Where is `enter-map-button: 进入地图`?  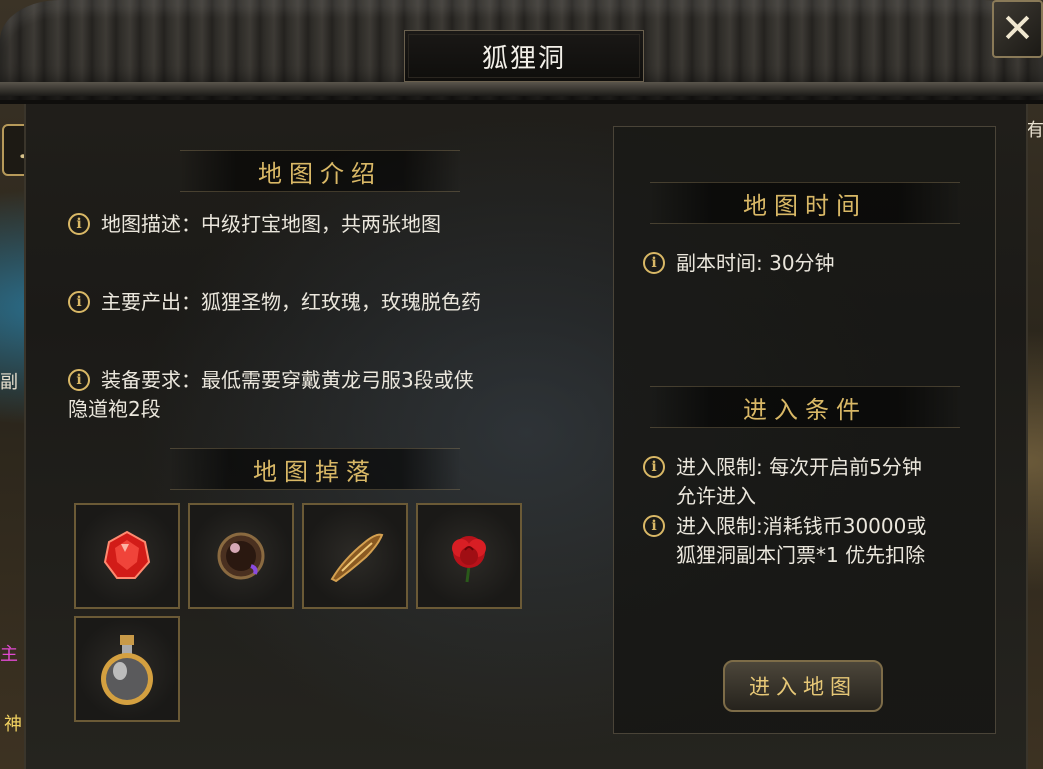
enter-map-button: 进入地图 is located at coordinates (803, 686).